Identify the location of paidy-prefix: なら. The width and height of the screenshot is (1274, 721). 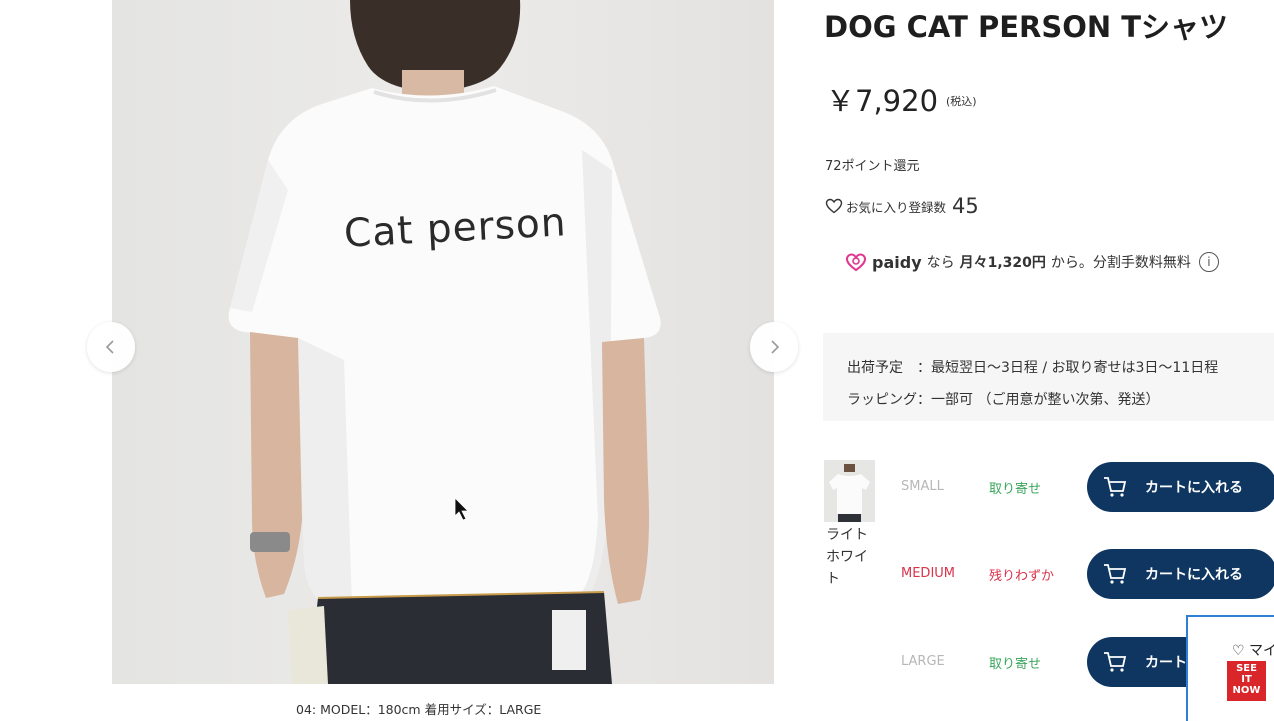
(940, 263).